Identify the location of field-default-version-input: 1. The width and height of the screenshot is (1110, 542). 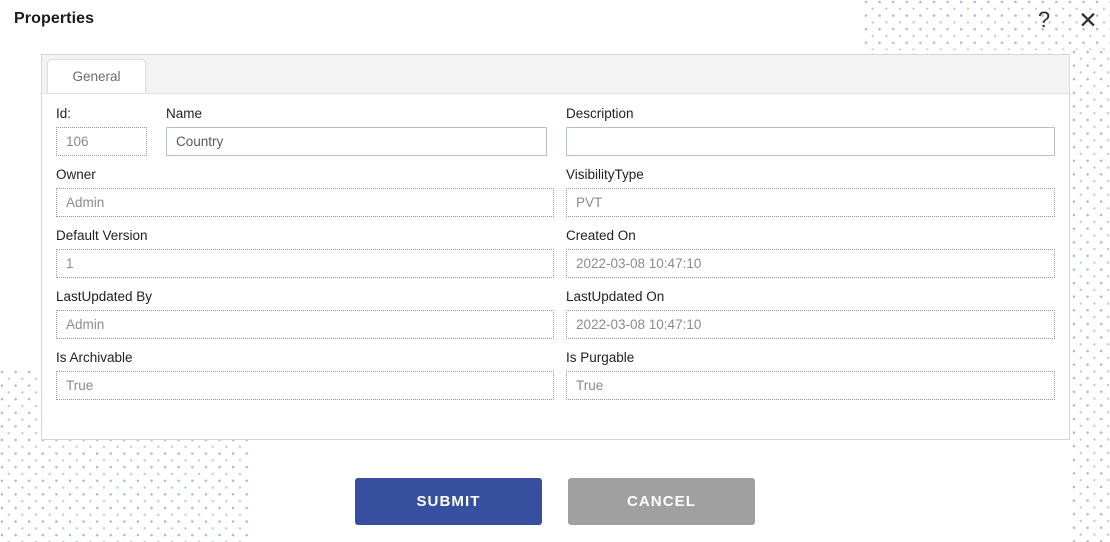
(305, 263).